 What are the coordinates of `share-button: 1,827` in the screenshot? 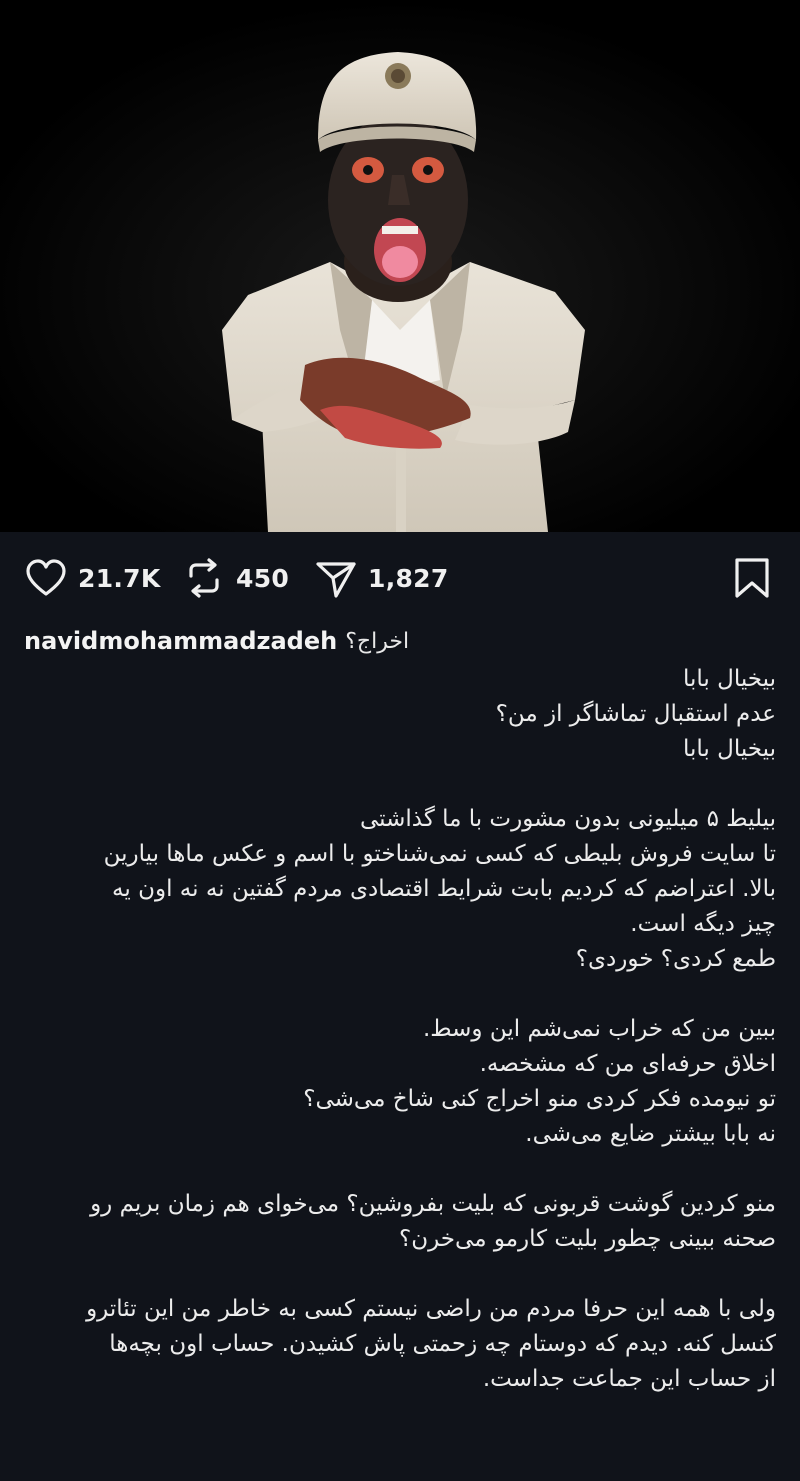 It's located at (381, 578).